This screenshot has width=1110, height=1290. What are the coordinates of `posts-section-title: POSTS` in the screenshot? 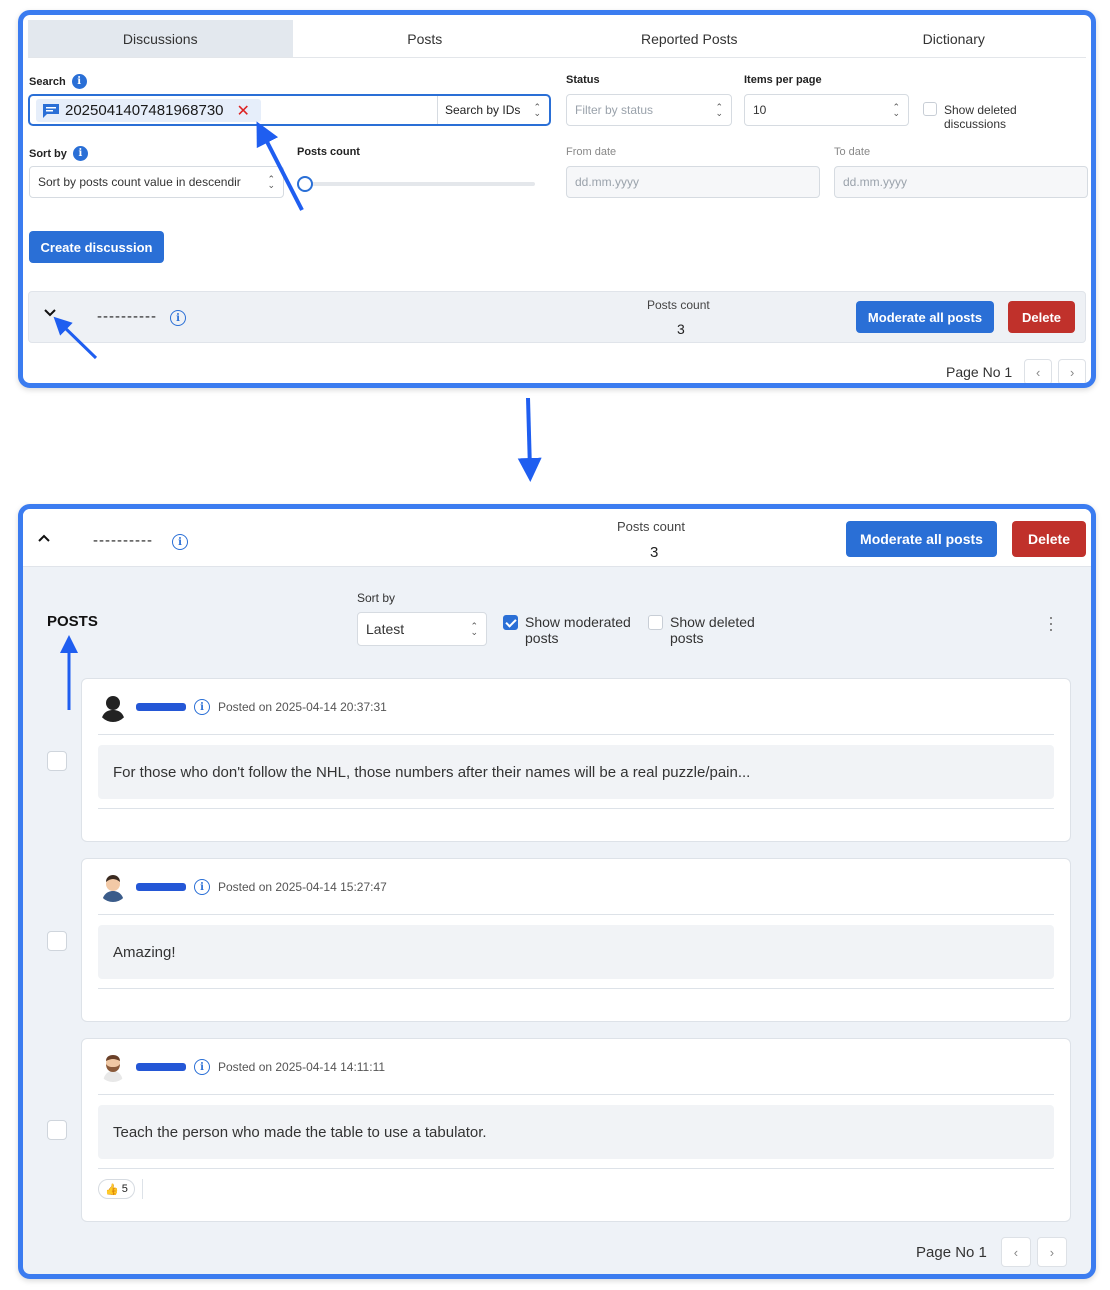 It's located at (72, 621).